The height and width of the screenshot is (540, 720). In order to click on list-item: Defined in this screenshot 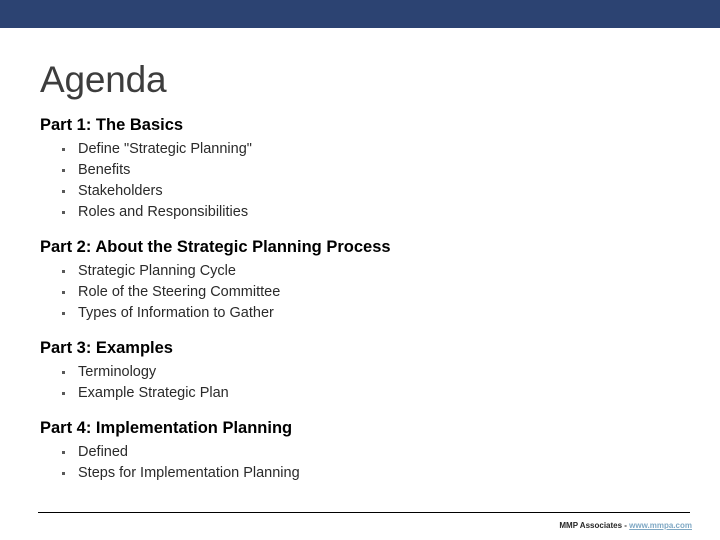, I will do `click(365, 452)`.